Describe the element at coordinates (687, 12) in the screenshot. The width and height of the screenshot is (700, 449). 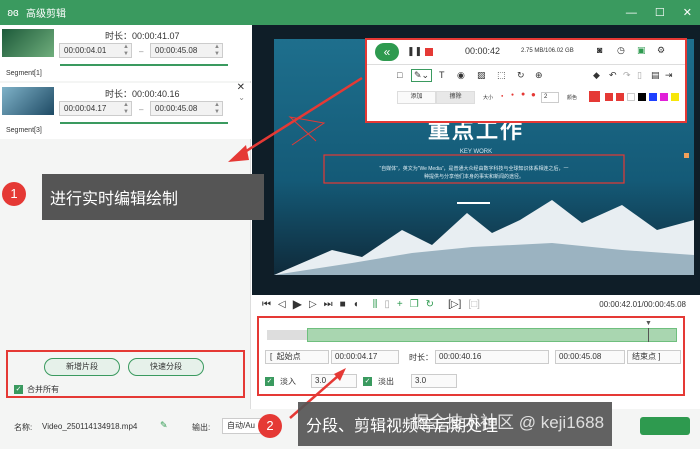
I see `close-button: ✕` at that location.